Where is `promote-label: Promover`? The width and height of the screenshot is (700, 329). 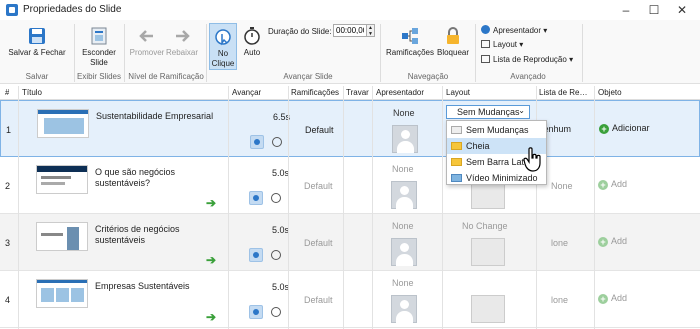
promote-label: Promover is located at coordinates (147, 52).